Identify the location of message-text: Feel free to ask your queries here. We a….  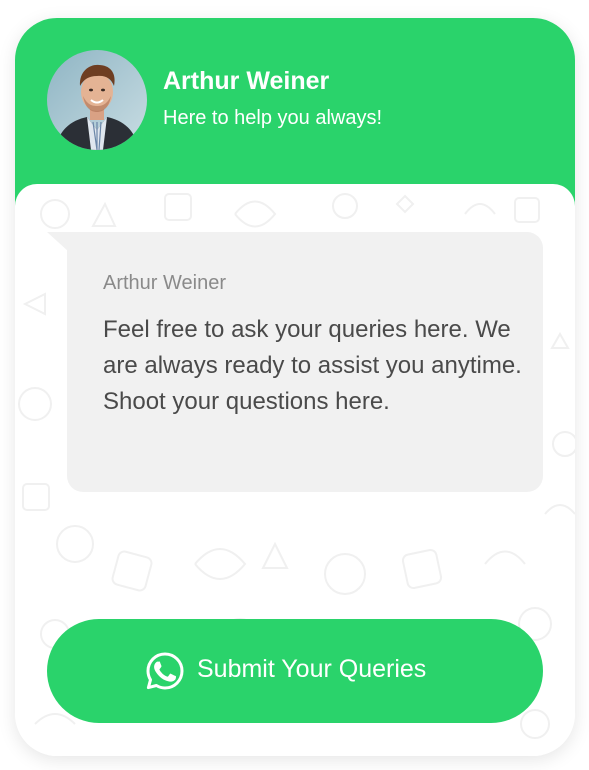
(312, 365).